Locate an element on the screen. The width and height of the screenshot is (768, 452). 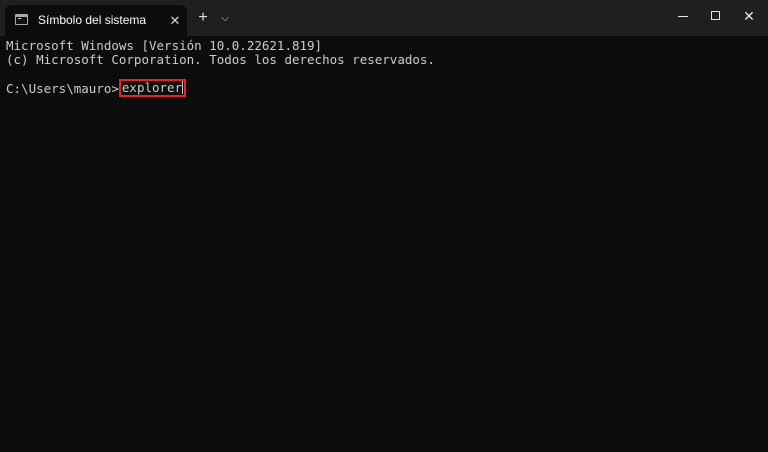
command-text: explorer is located at coordinates (152, 87).